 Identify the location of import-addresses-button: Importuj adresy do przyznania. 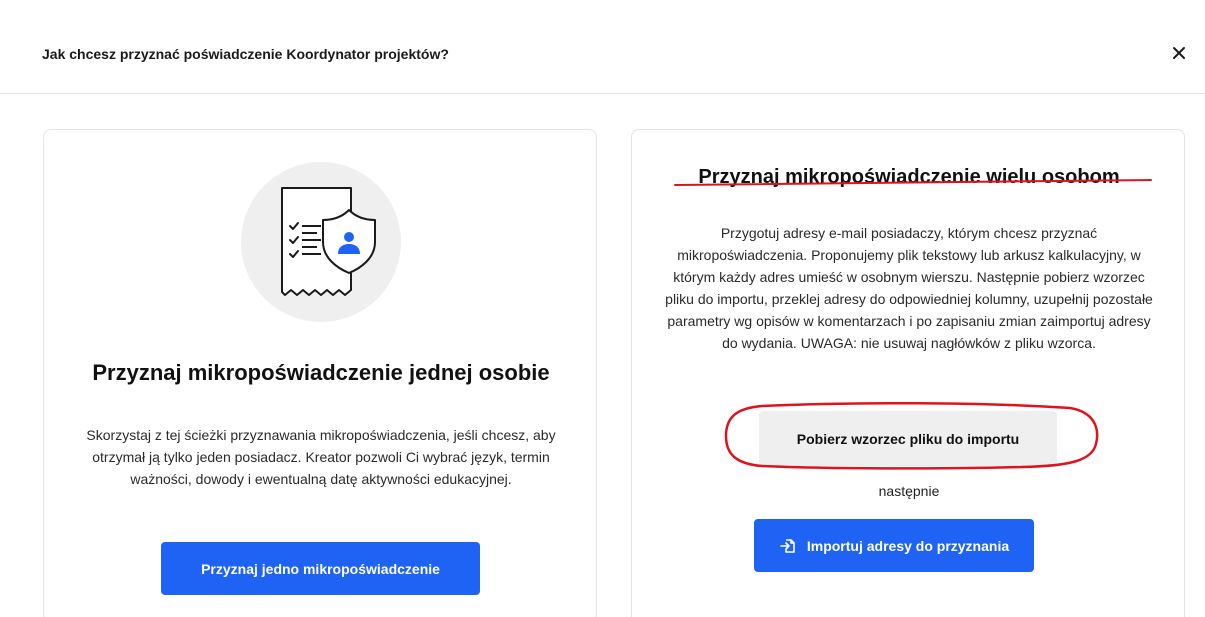
(894, 545).